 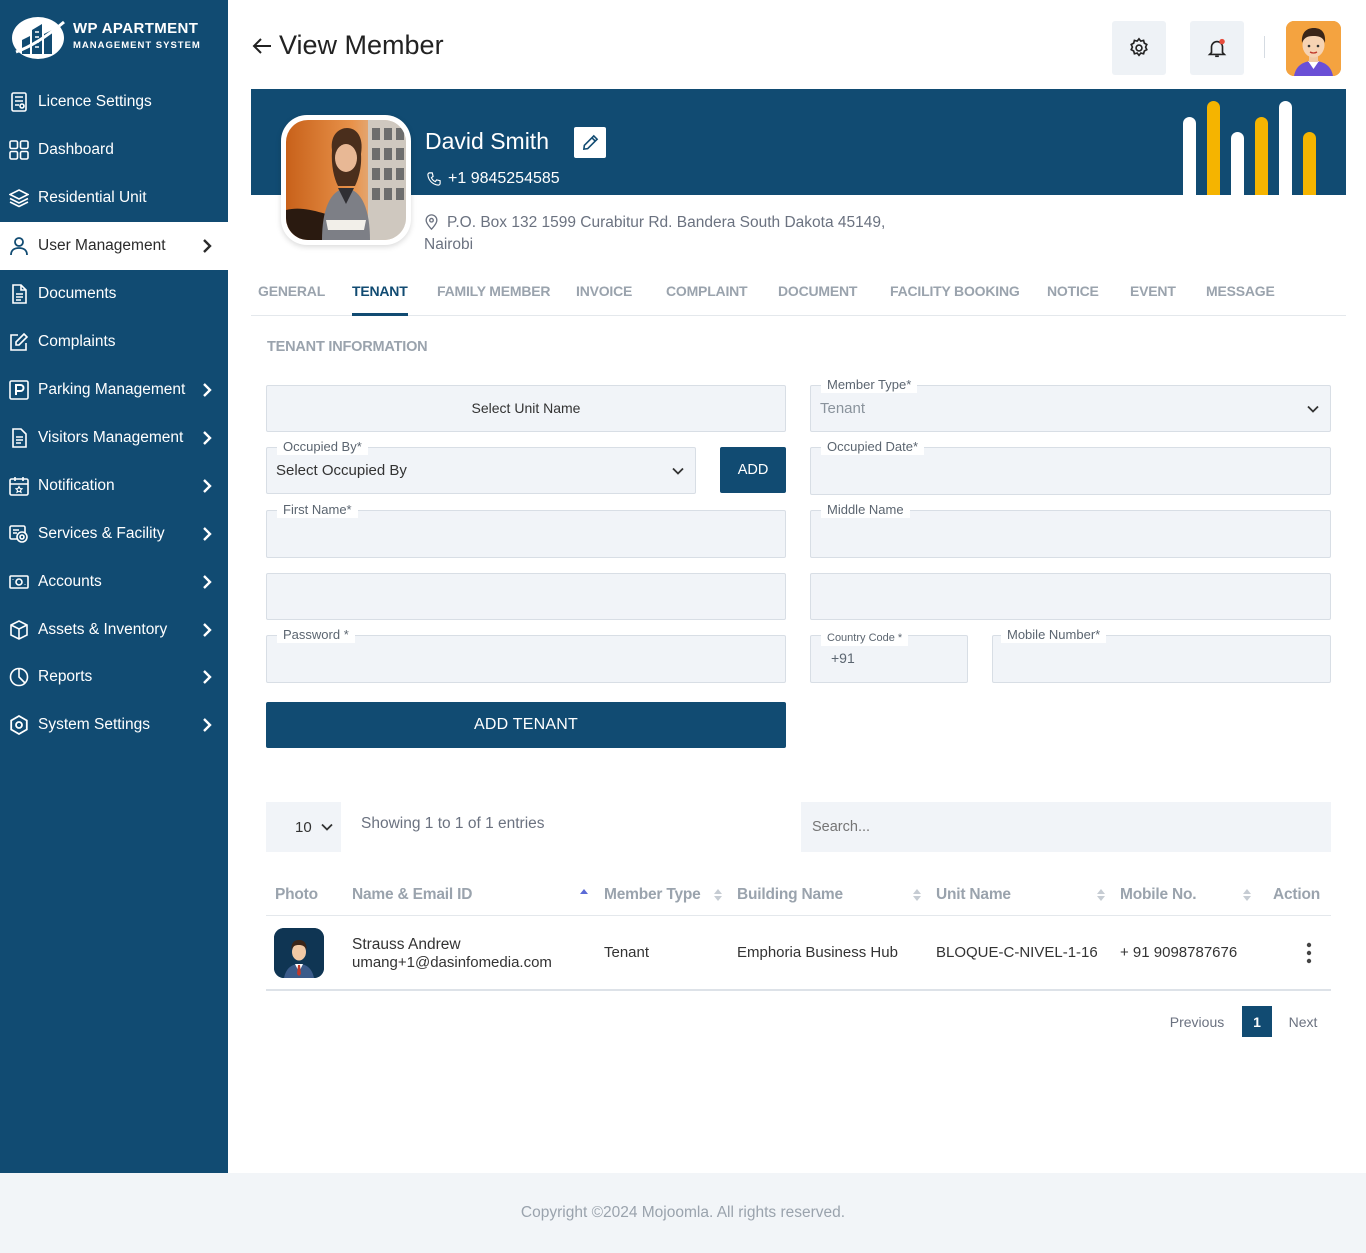 I want to click on box-icon, so click(x=19, y=629).